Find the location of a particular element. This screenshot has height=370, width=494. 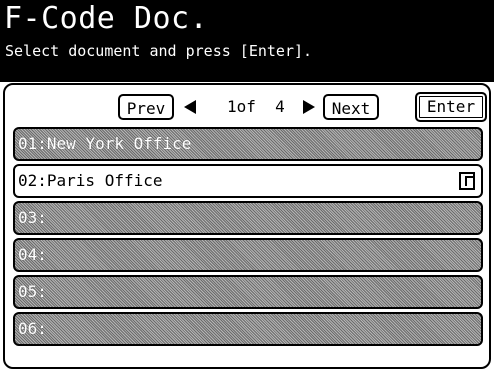

list-item-label: 05: is located at coordinates (32, 291).